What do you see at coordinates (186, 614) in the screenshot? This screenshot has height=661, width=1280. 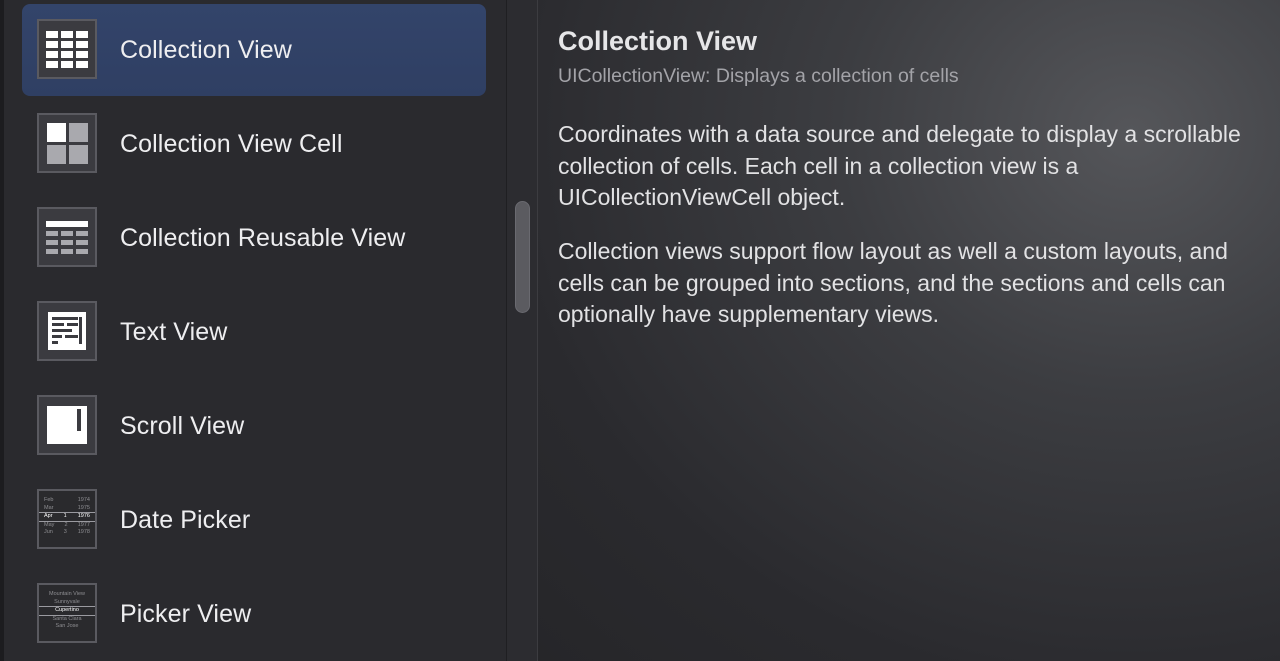 I see `library-item-label: Picker View` at bounding box center [186, 614].